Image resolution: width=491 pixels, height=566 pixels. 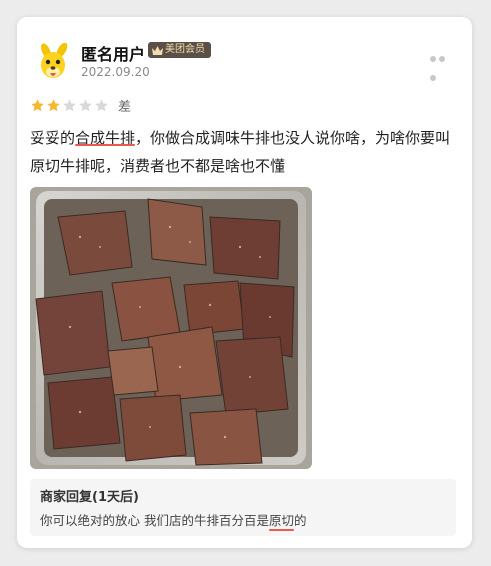 What do you see at coordinates (443, 64) in the screenshot?
I see `more-icon` at bounding box center [443, 64].